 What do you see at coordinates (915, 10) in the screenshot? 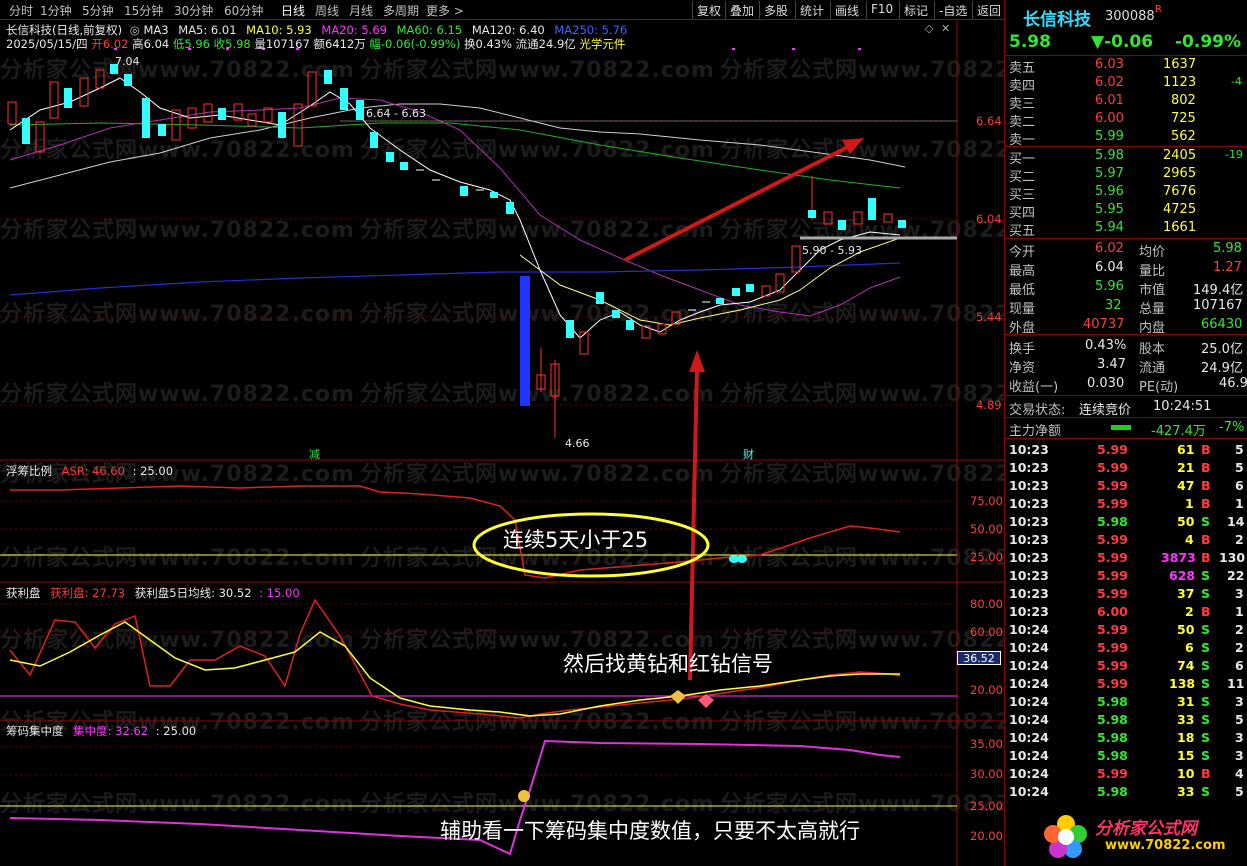
I see `mark-button: 标记` at bounding box center [915, 10].